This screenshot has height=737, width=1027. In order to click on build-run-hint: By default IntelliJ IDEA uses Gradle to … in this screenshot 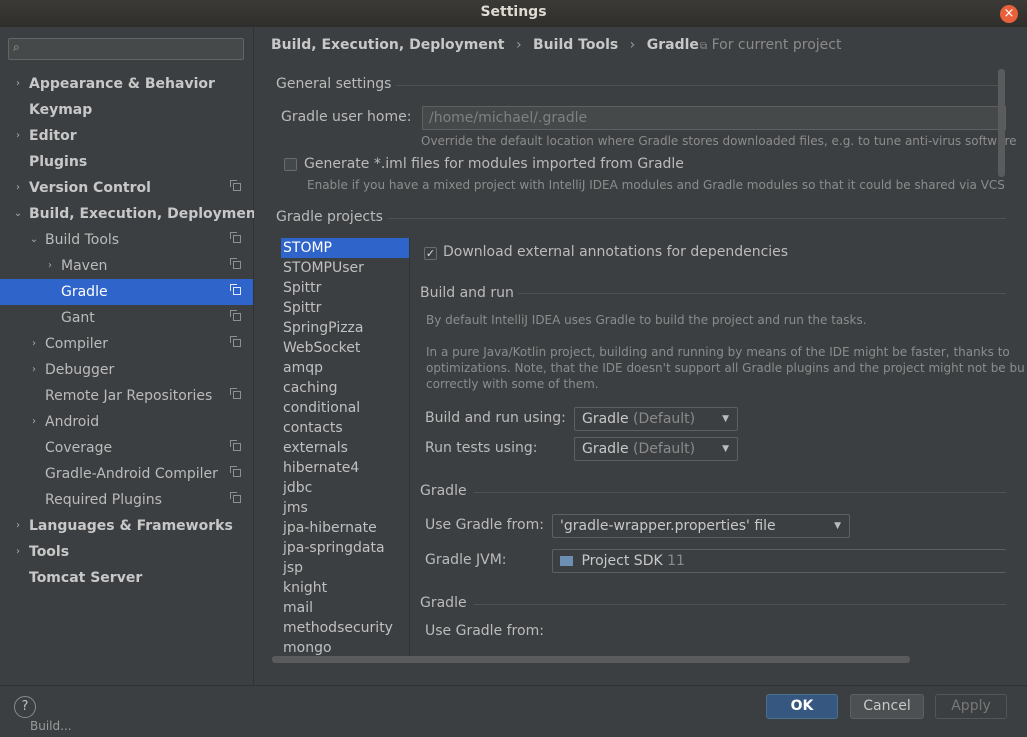, I will do `click(646, 320)`.